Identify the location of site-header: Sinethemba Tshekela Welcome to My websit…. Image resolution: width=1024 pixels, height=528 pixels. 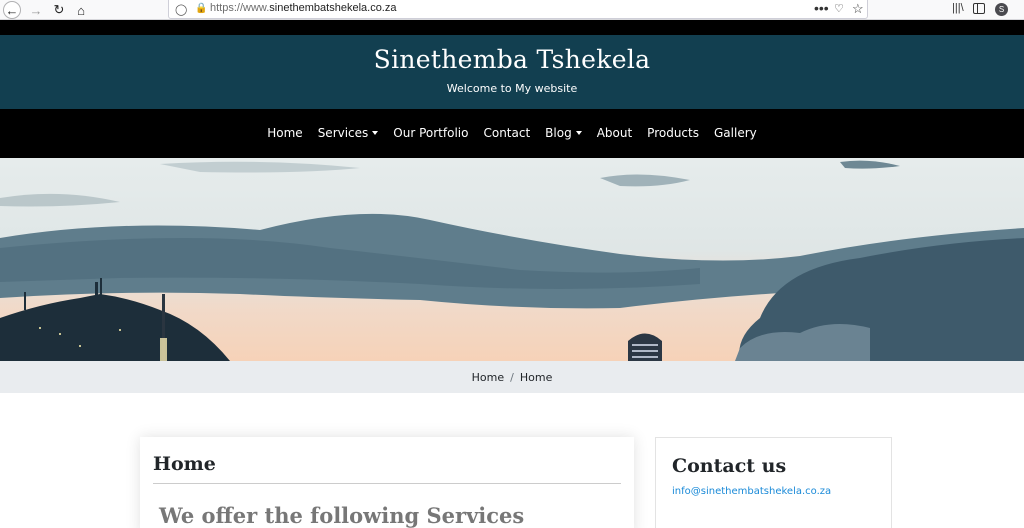
(512, 72).